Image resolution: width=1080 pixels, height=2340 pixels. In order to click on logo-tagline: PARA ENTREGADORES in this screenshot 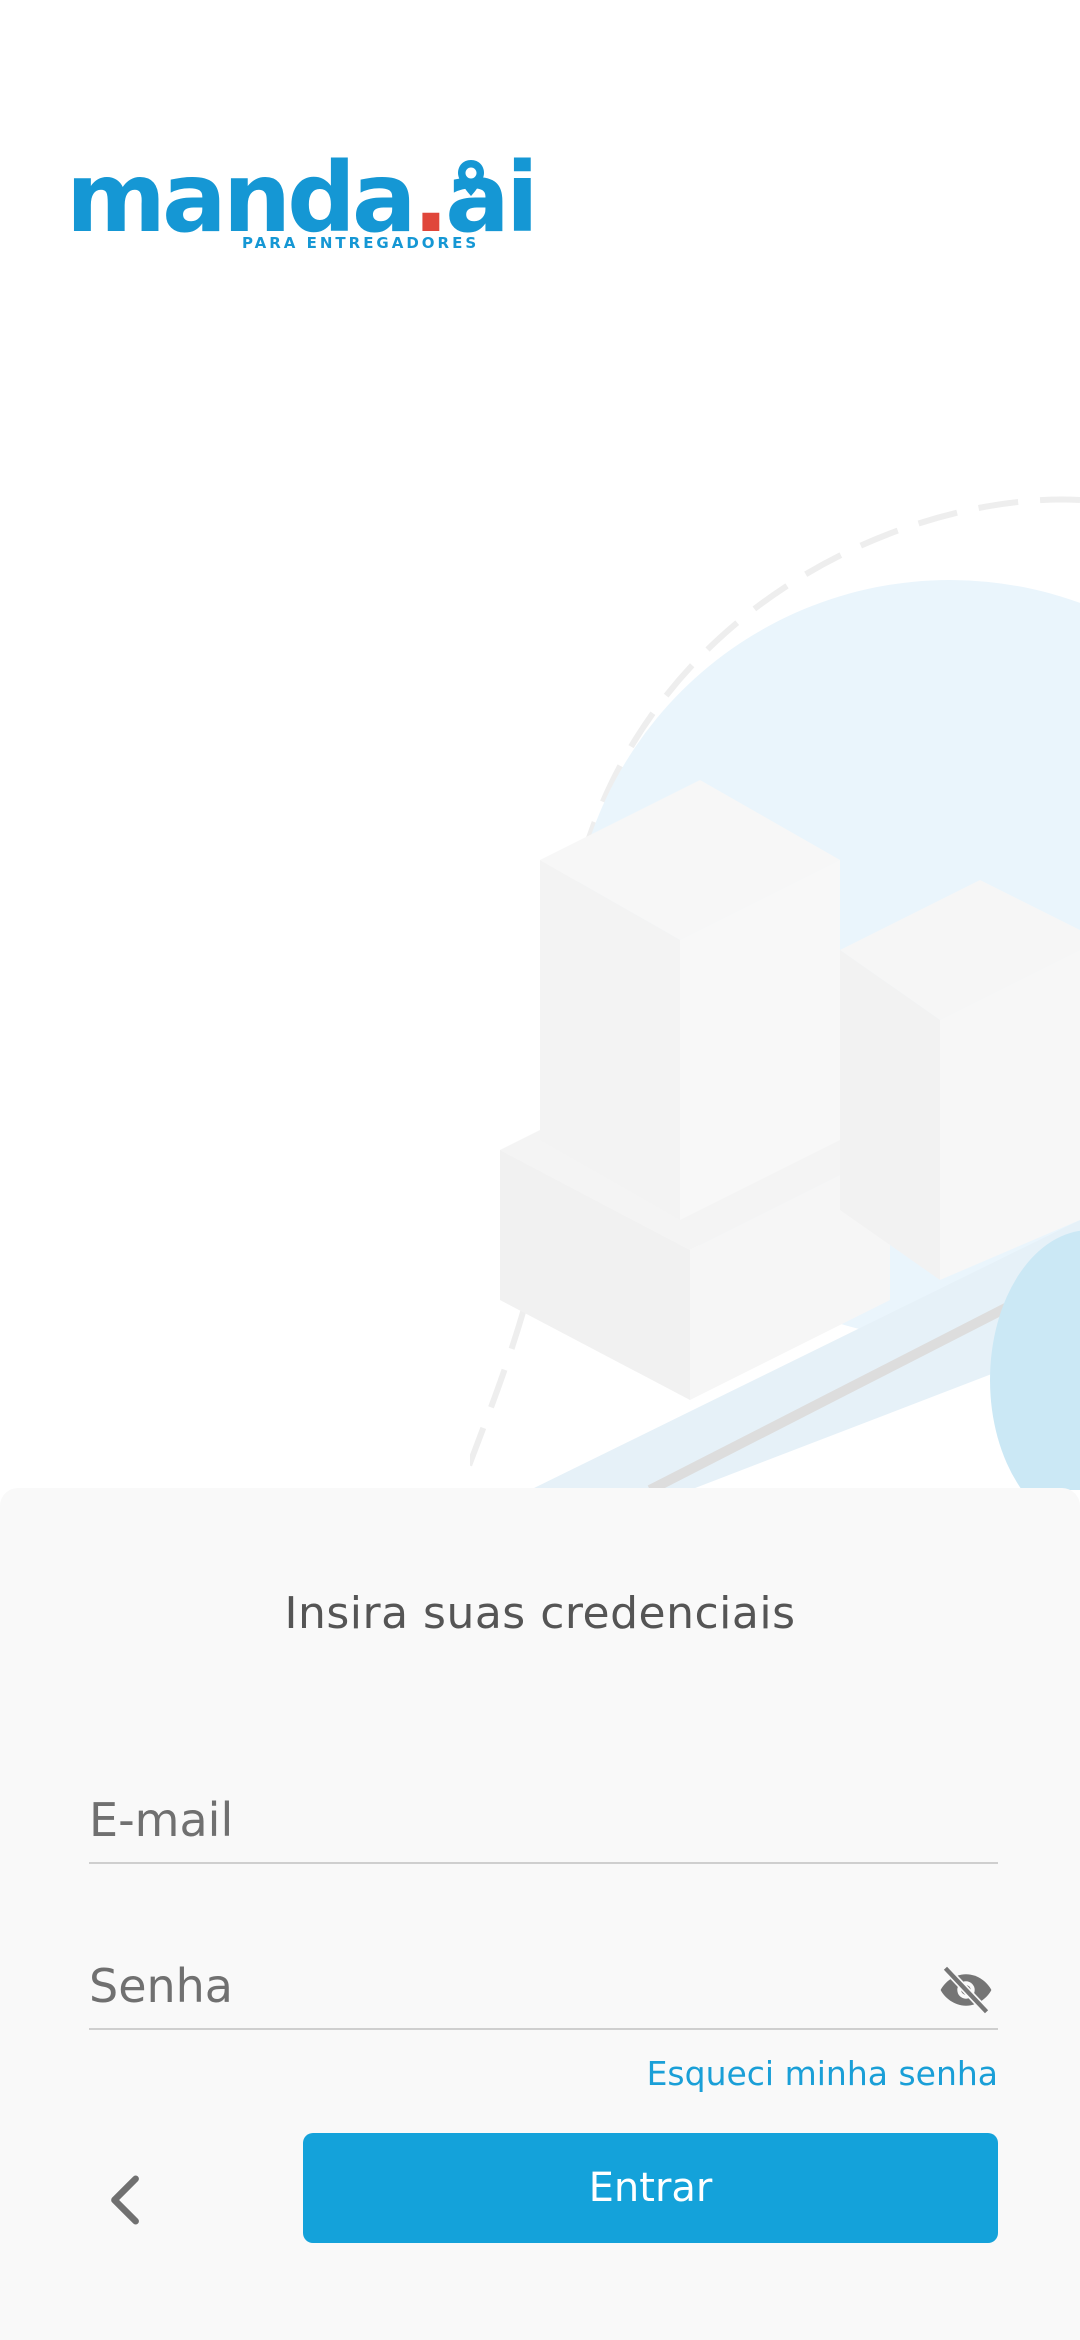, I will do `click(361, 243)`.